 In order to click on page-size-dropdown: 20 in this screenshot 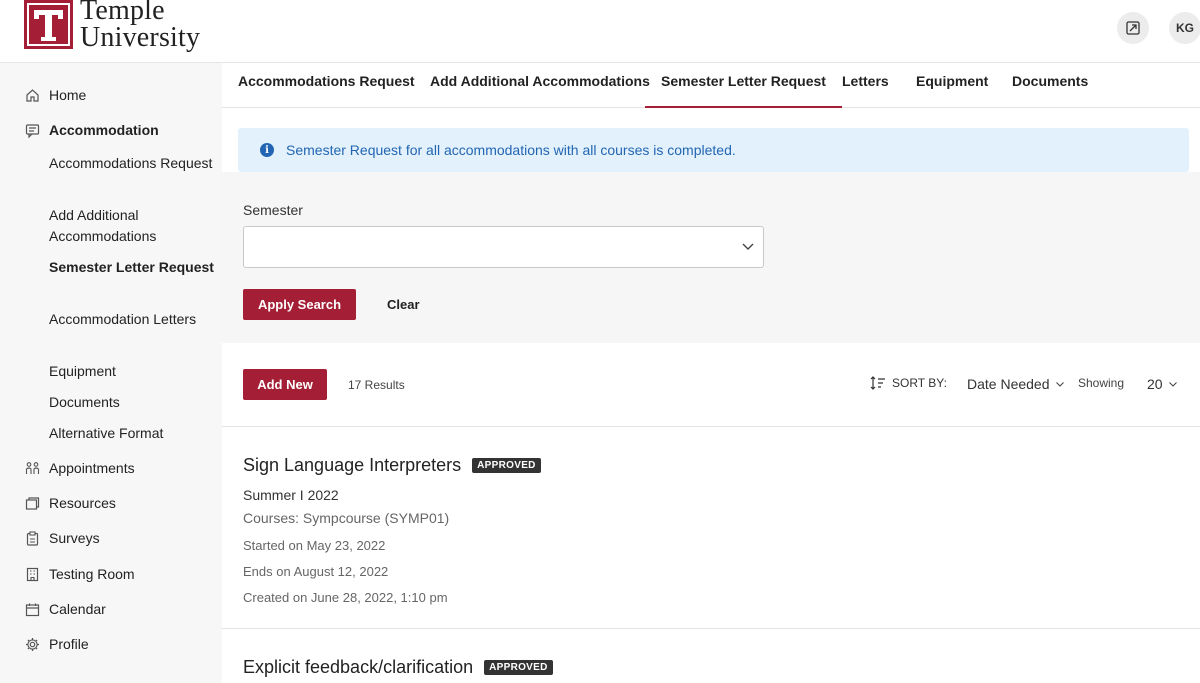, I will do `click(1163, 384)`.